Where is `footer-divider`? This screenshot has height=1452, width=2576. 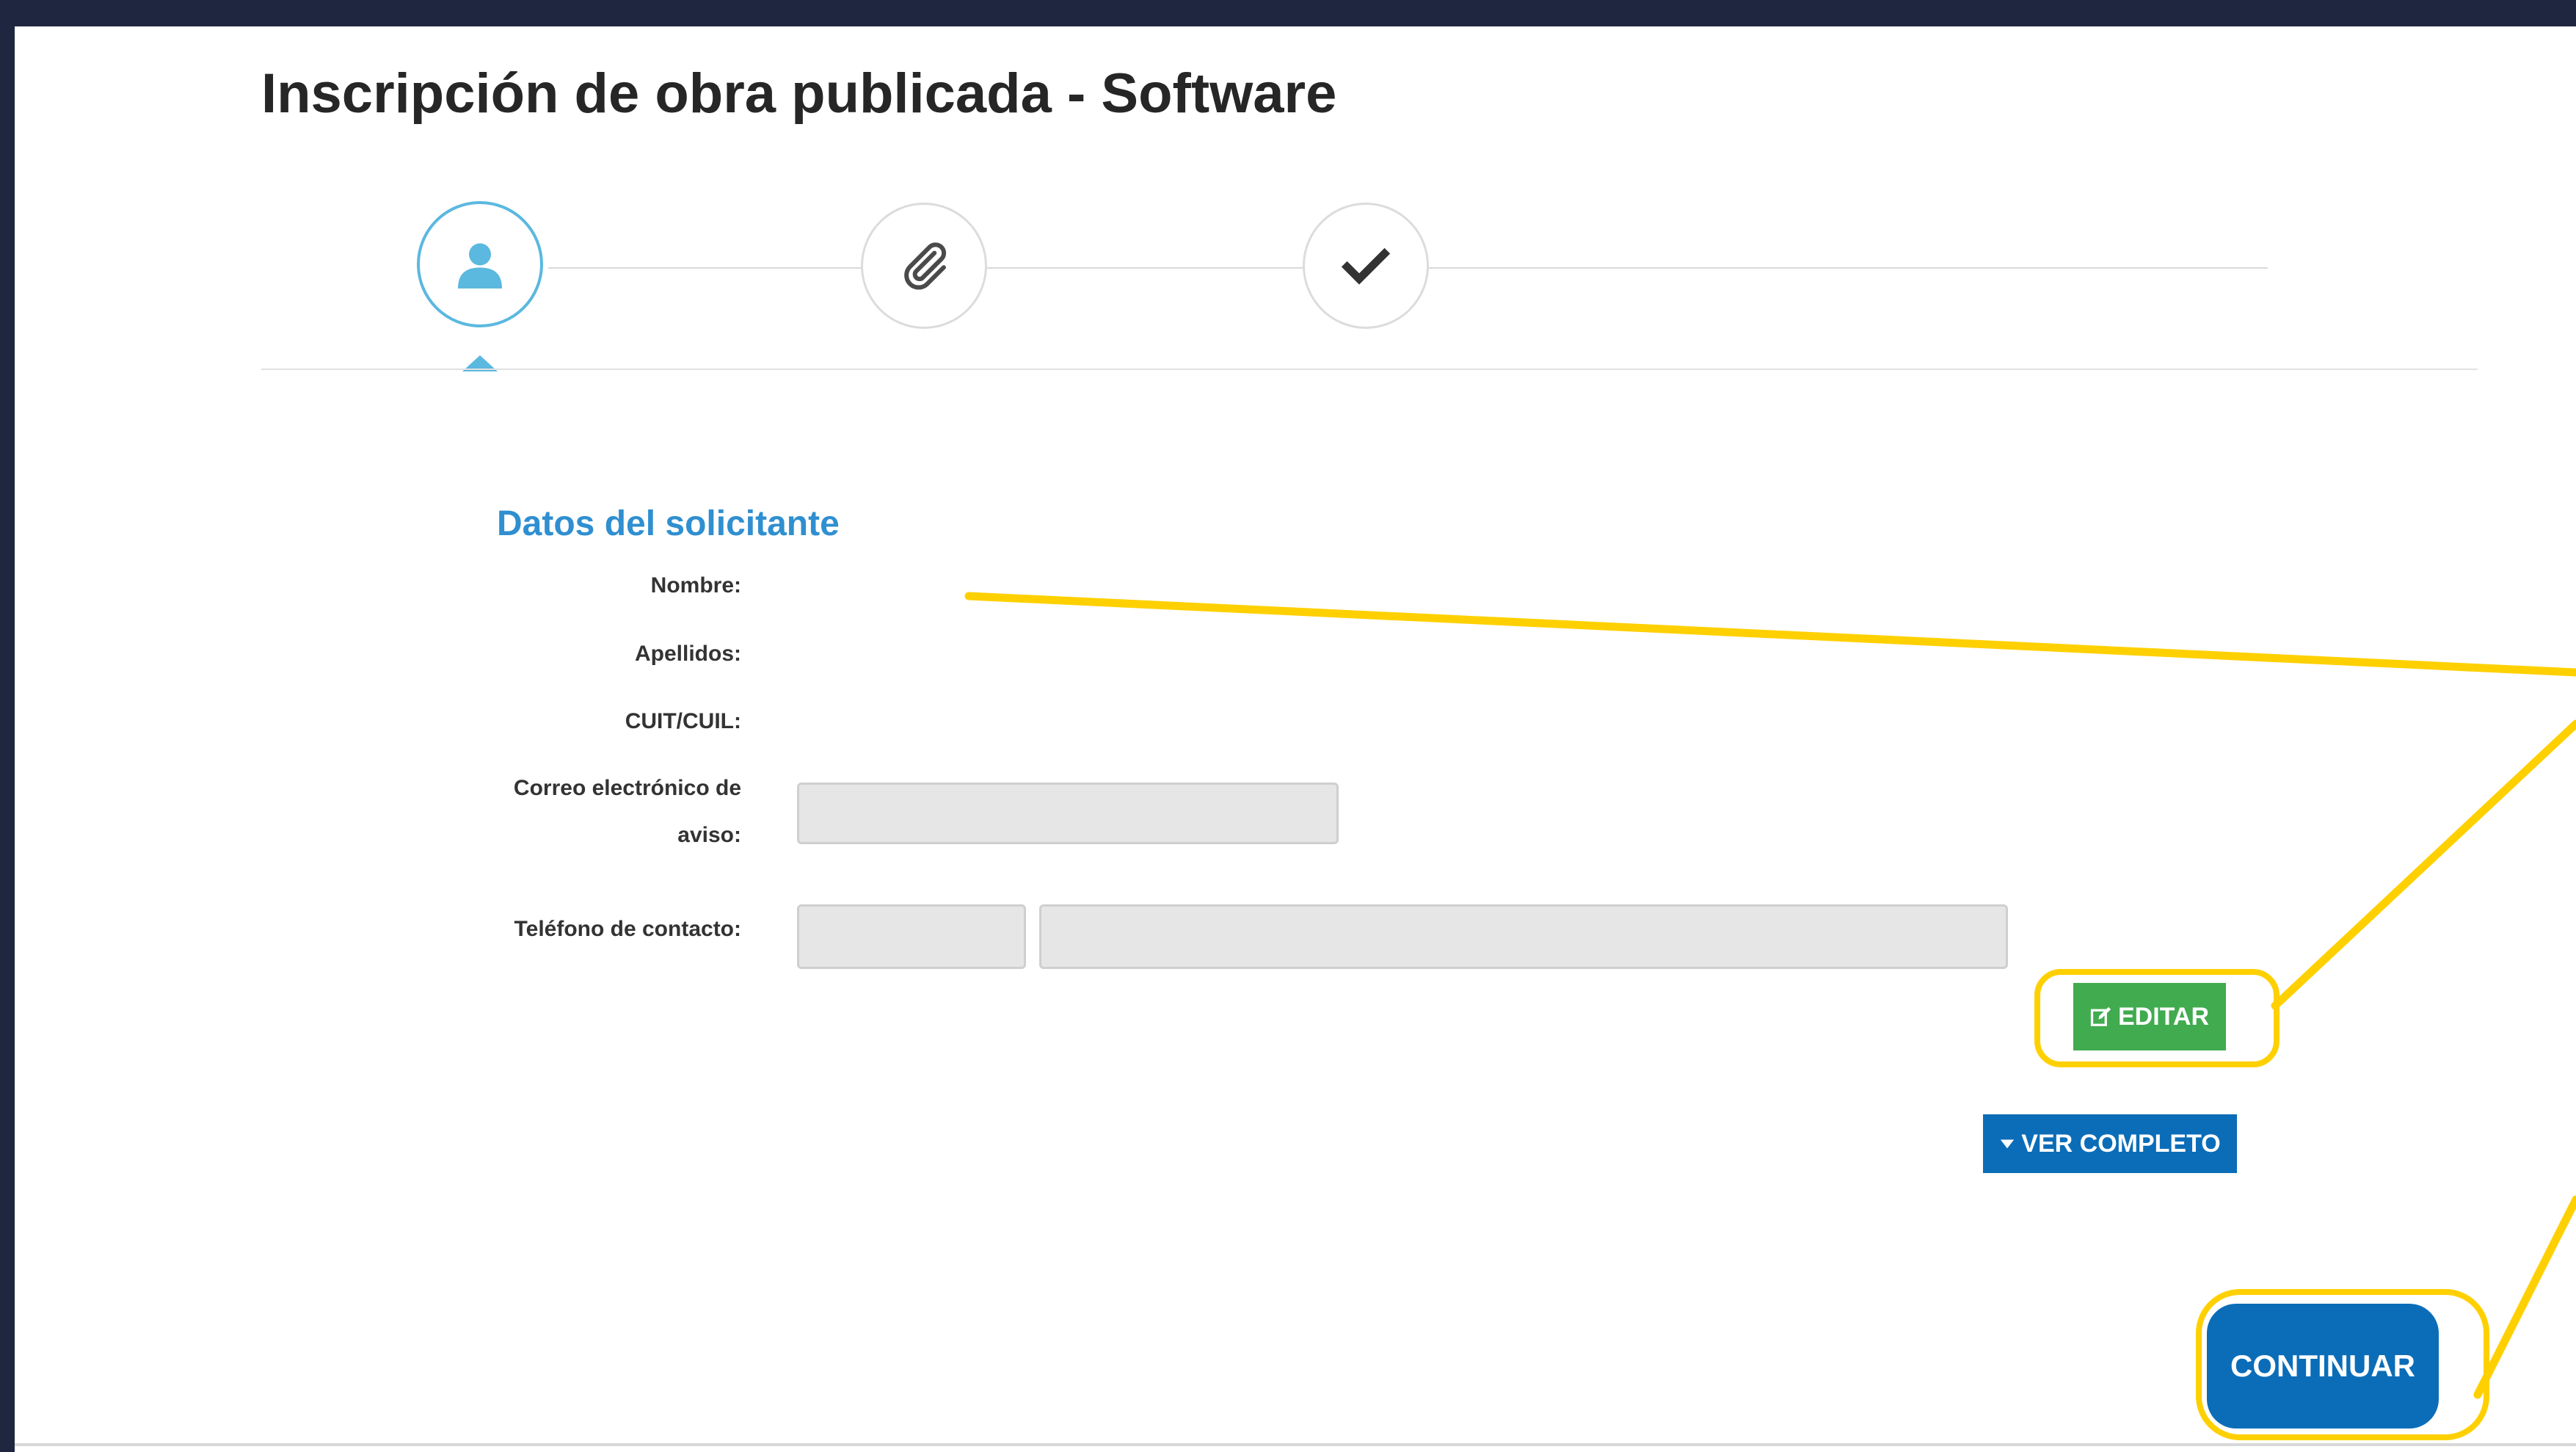 footer-divider is located at coordinates (1295, 1444).